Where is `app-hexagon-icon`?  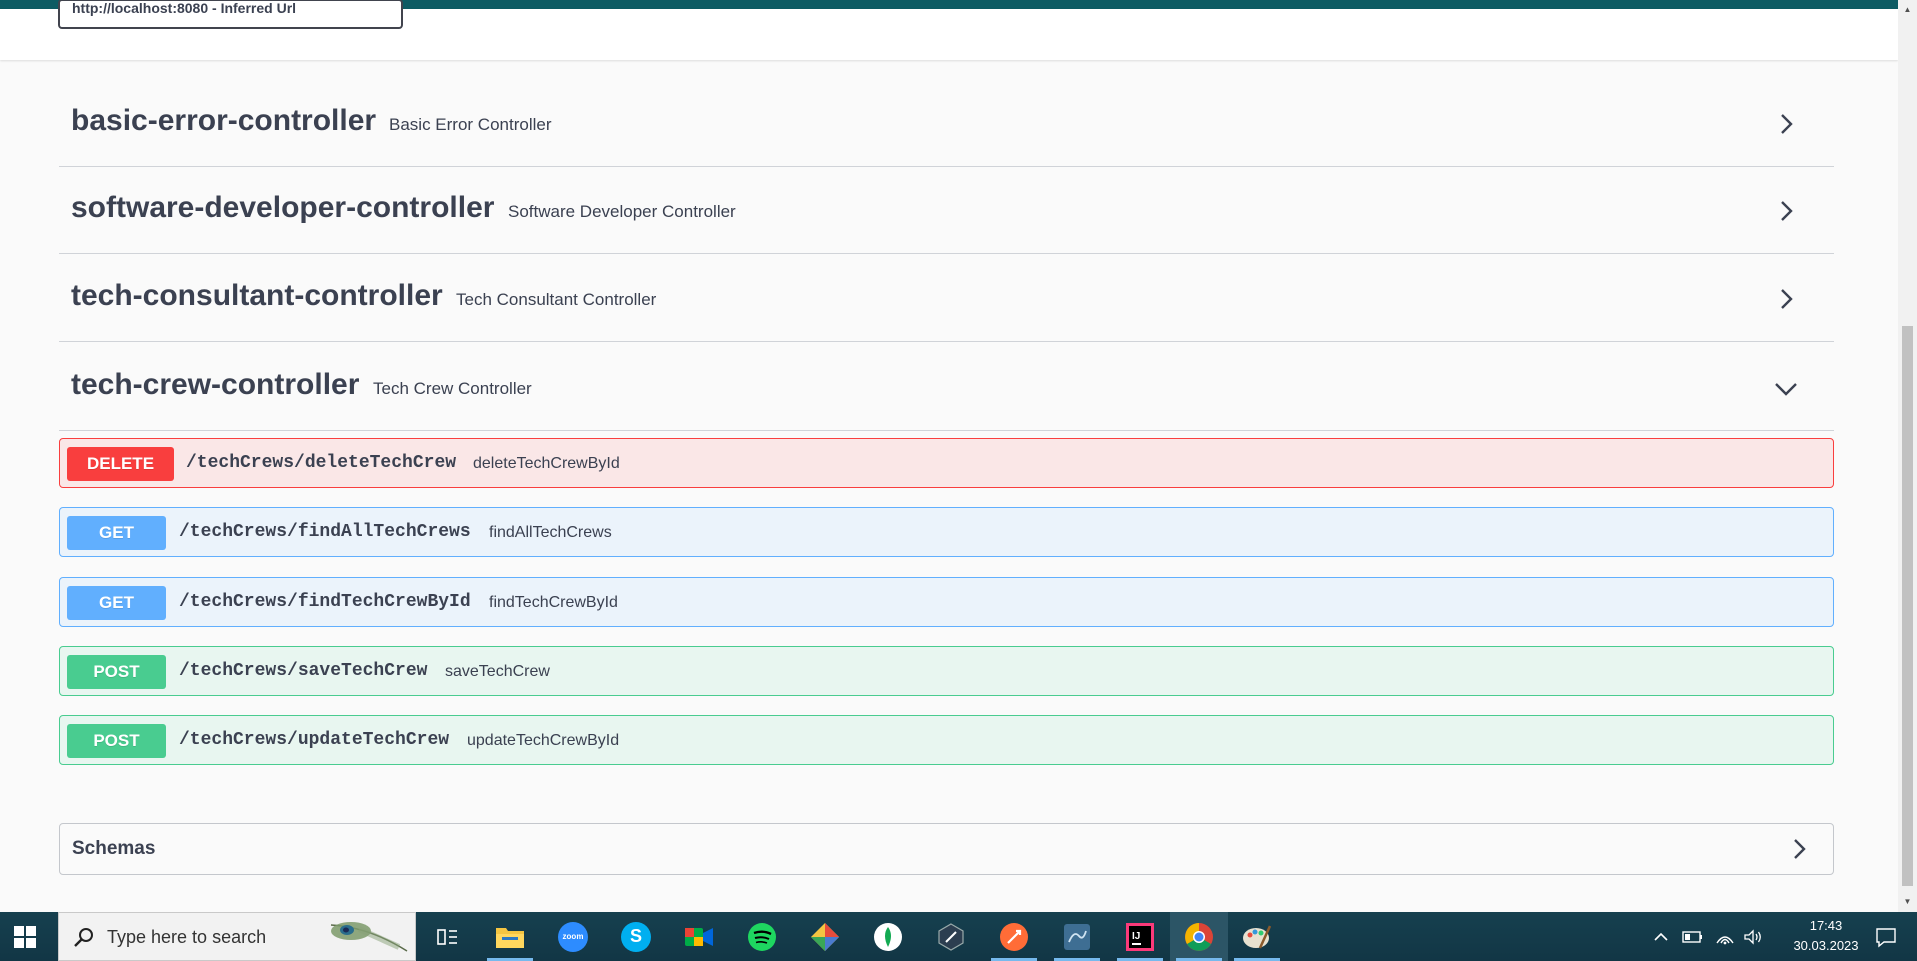
app-hexagon-icon is located at coordinates (951, 936).